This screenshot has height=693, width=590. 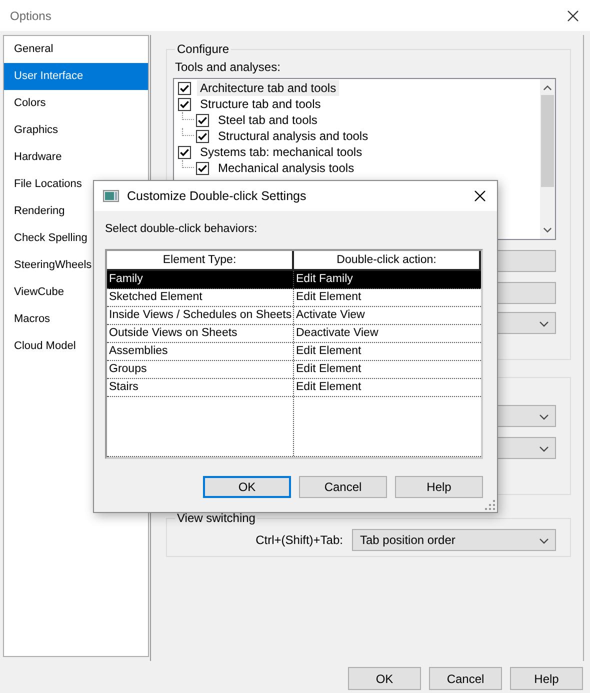 I want to click on dialog-title: Customize Double-click Settings, so click(x=217, y=196).